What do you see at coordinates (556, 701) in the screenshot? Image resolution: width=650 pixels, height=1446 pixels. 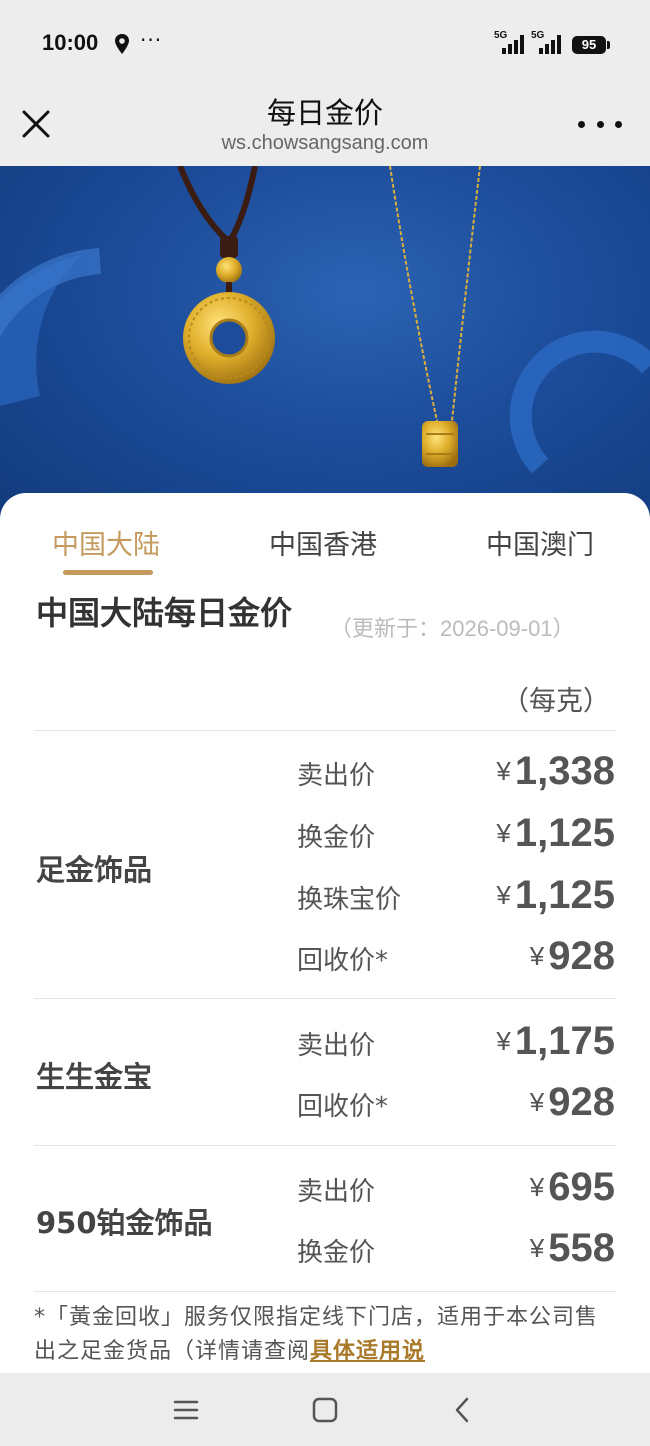 I see `unit-label: （每克）` at bounding box center [556, 701].